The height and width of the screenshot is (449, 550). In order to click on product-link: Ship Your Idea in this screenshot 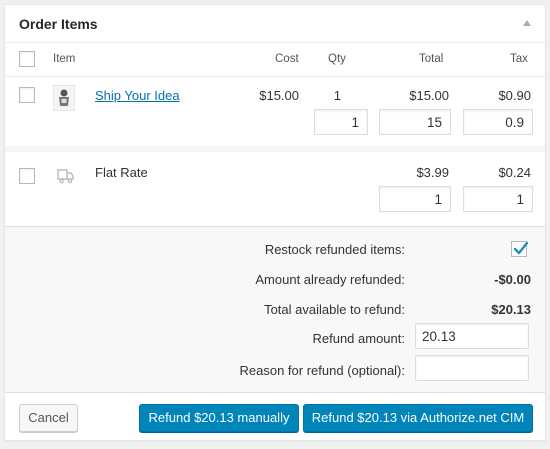, I will do `click(137, 95)`.